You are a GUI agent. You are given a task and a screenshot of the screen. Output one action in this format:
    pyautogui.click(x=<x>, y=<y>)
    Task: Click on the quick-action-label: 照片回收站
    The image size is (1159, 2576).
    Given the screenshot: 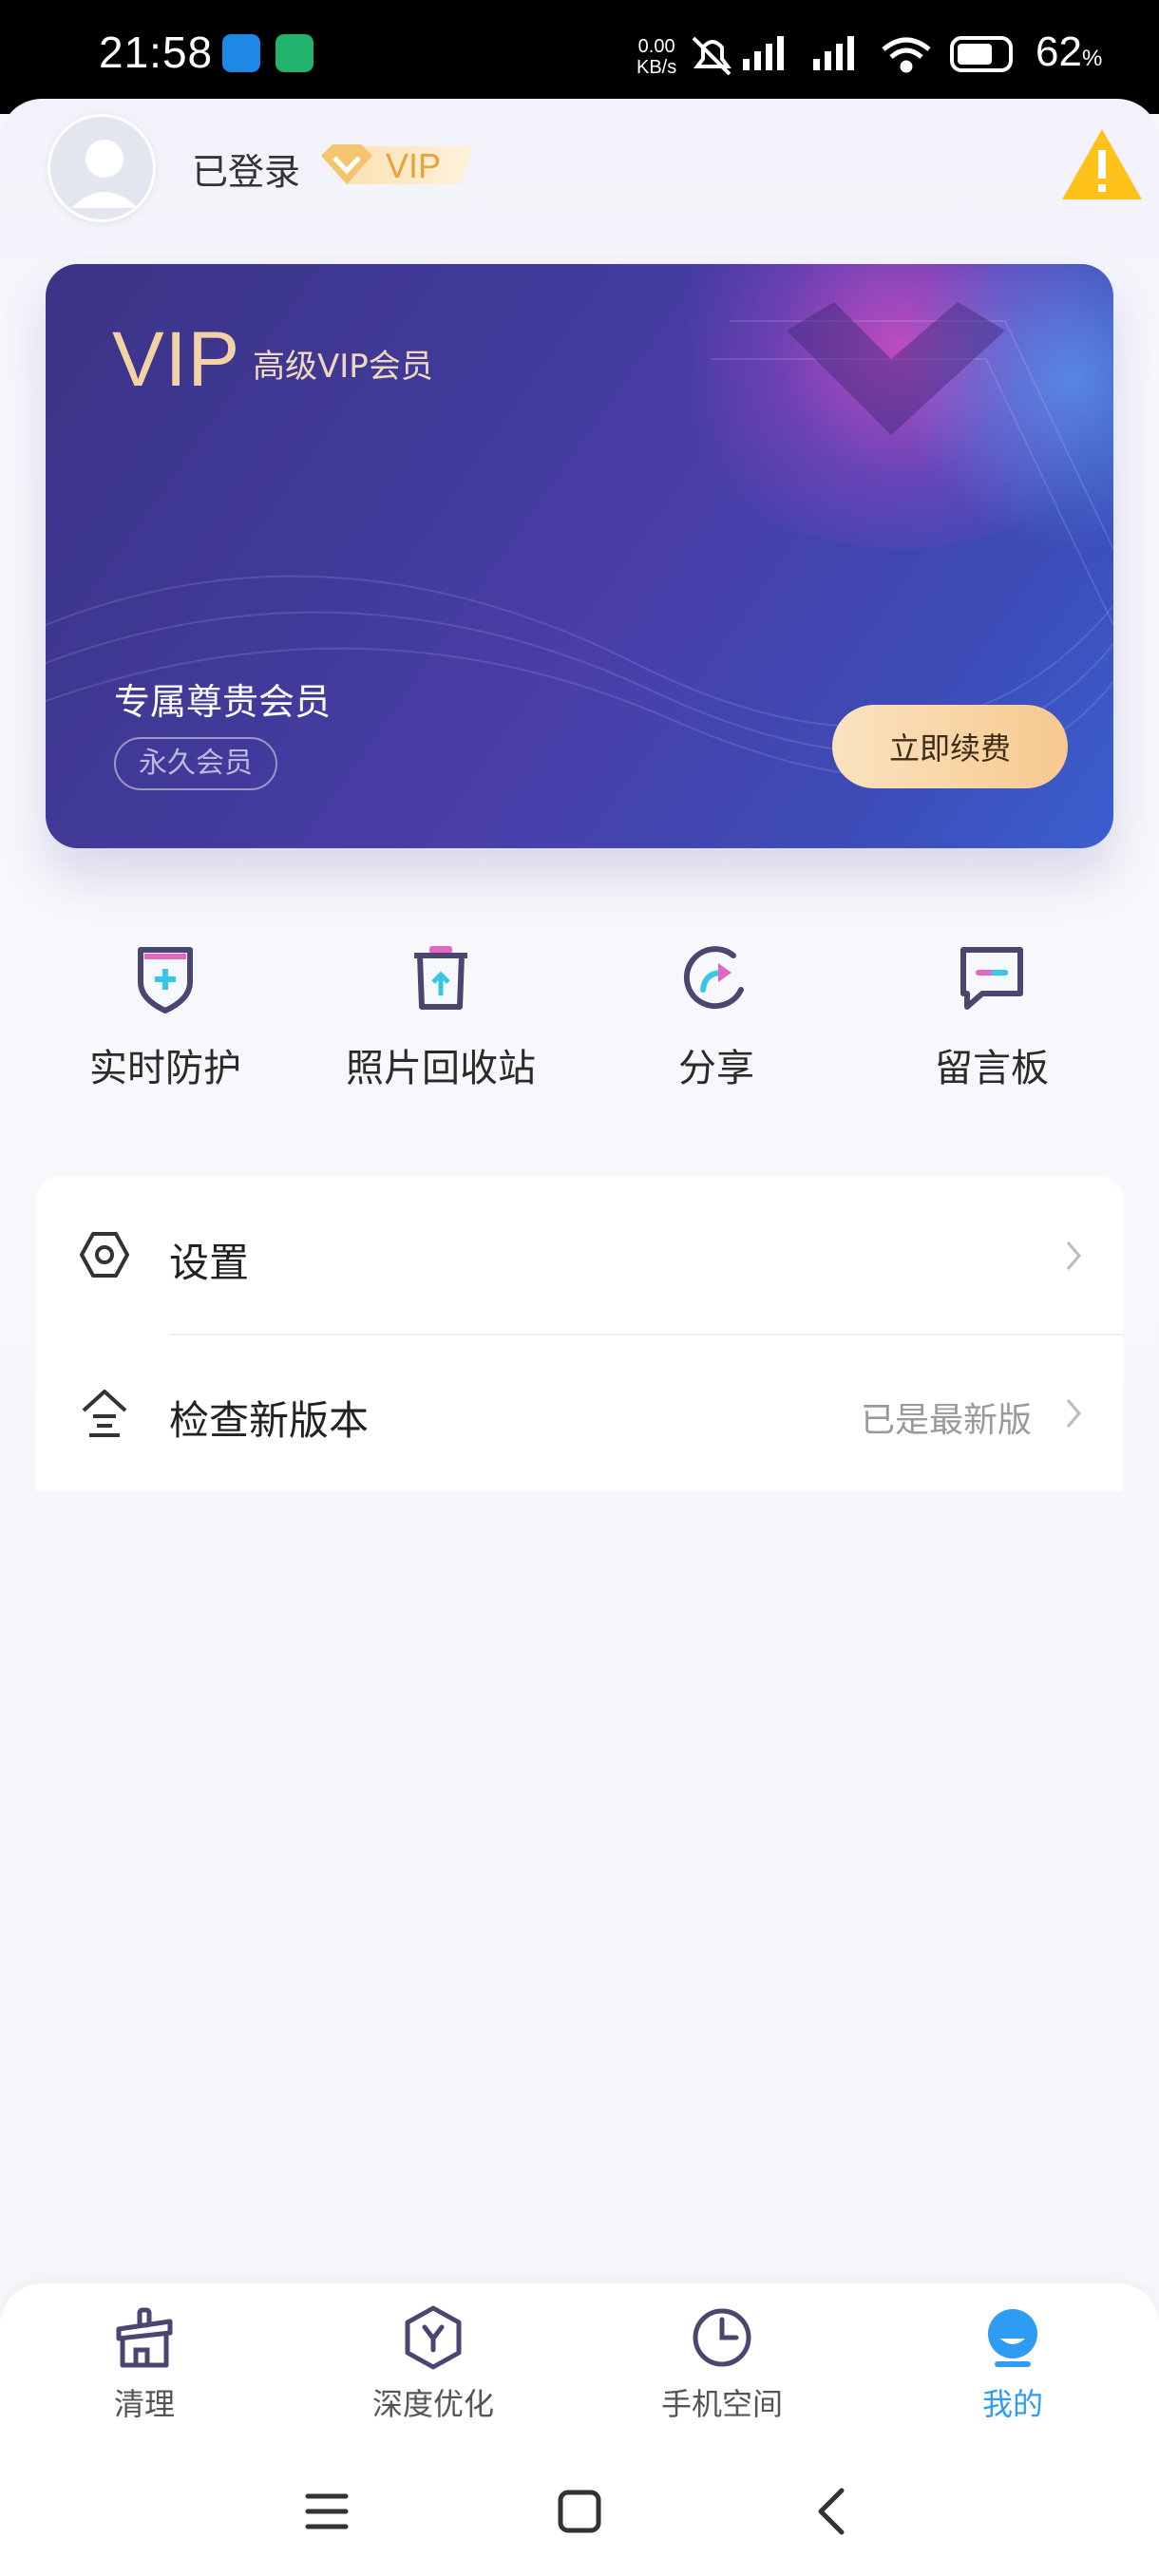 What is the action you would take?
    pyautogui.click(x=441, y=1068)
    